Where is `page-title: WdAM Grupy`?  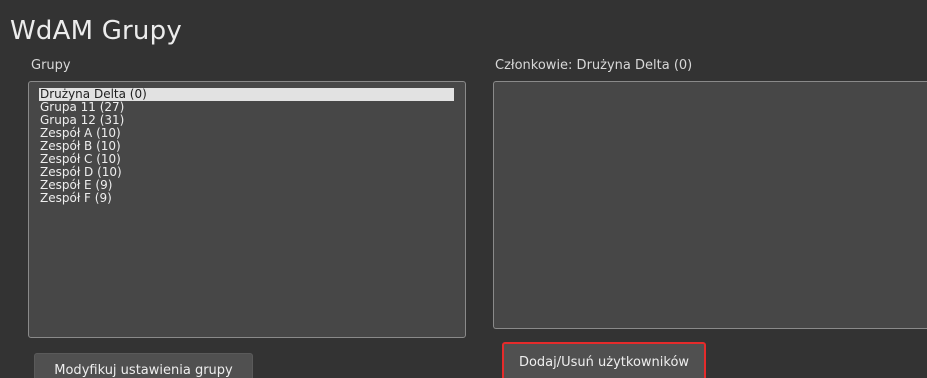 page-title: WdAM Grupy is located at coordinates (96, 31).